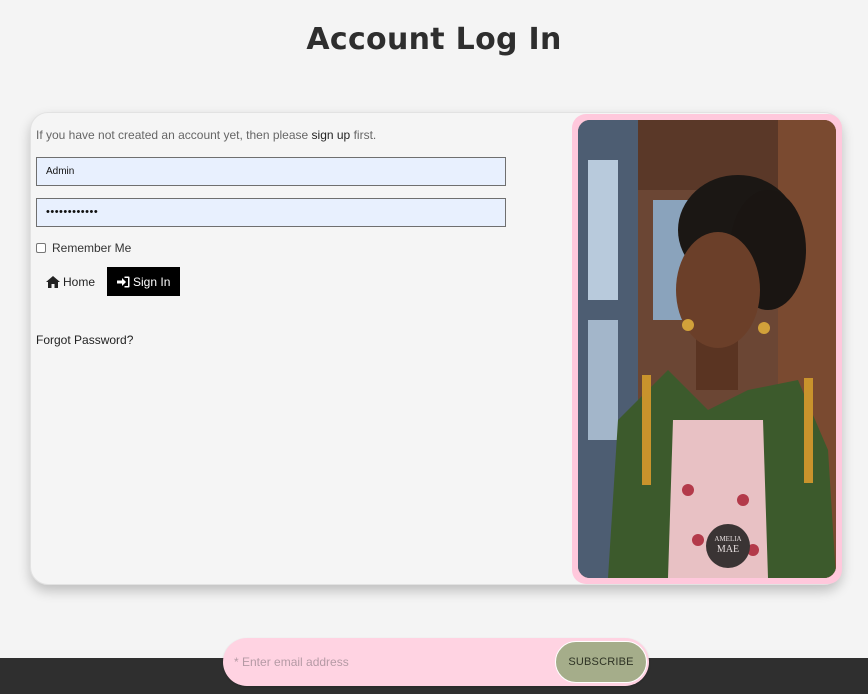  I want to click on email-input: * Enter email address, so click(394, 662).